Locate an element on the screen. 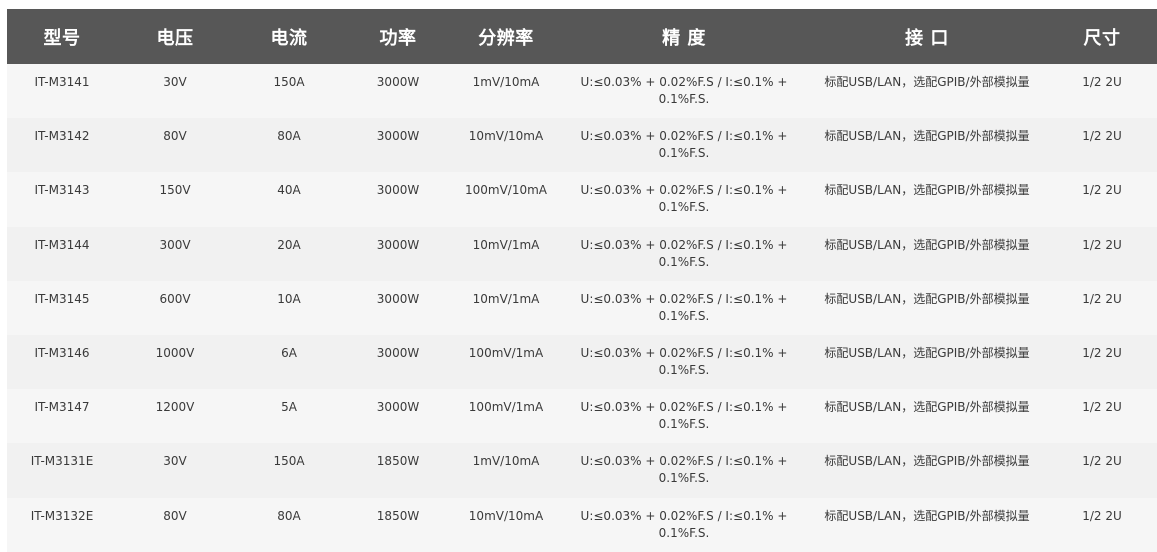 Image resolution: width=1157 pixels, height=552 pixels. header-interface: 接 口 is located at coordinates (927, 38).